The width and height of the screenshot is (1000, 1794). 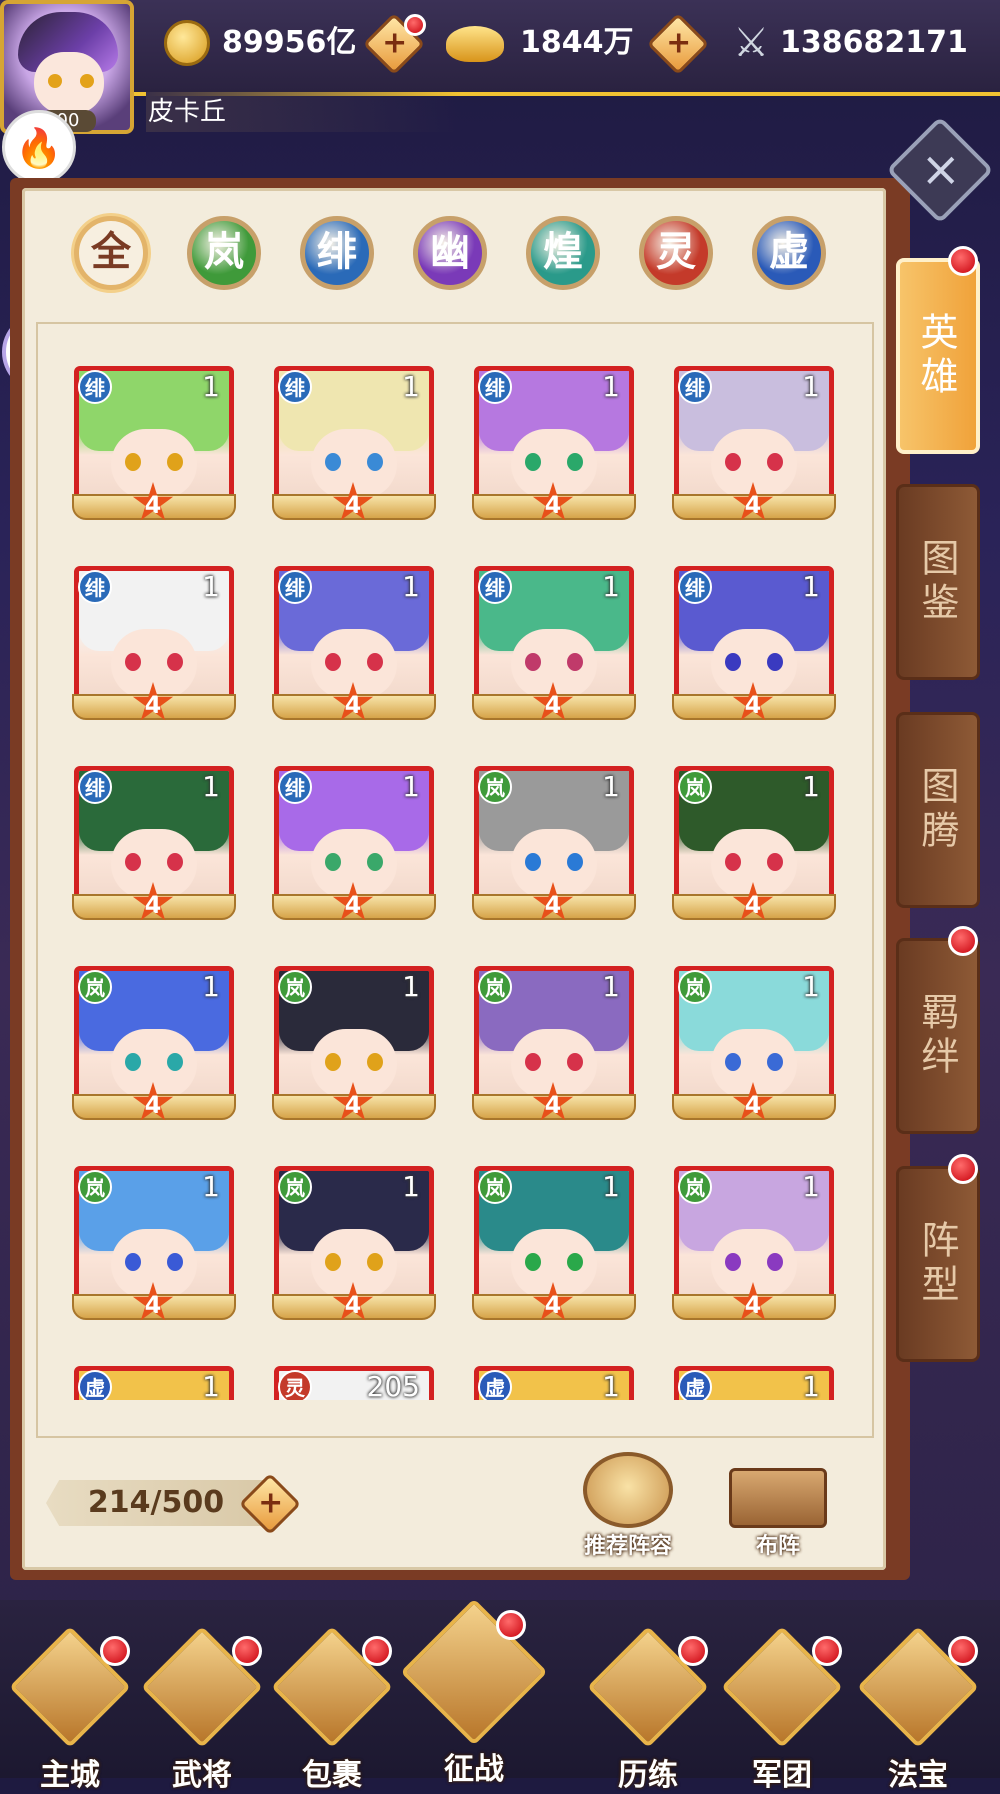 What do you see at coordinates (39, 147) in the screenshot?
I see `fire-gamepad-icon: 🔥` at bounding box center [39, 147].